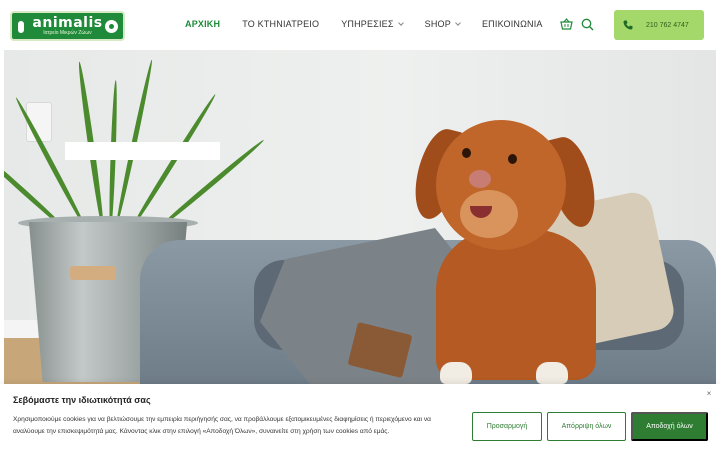 This screenshot has height=450, width=720. Describe the element at coordinates (82, 400) in the screenshot. I see `cookie-title: Σεβόμαστε την ιδιωτικότητά σας` at that location.